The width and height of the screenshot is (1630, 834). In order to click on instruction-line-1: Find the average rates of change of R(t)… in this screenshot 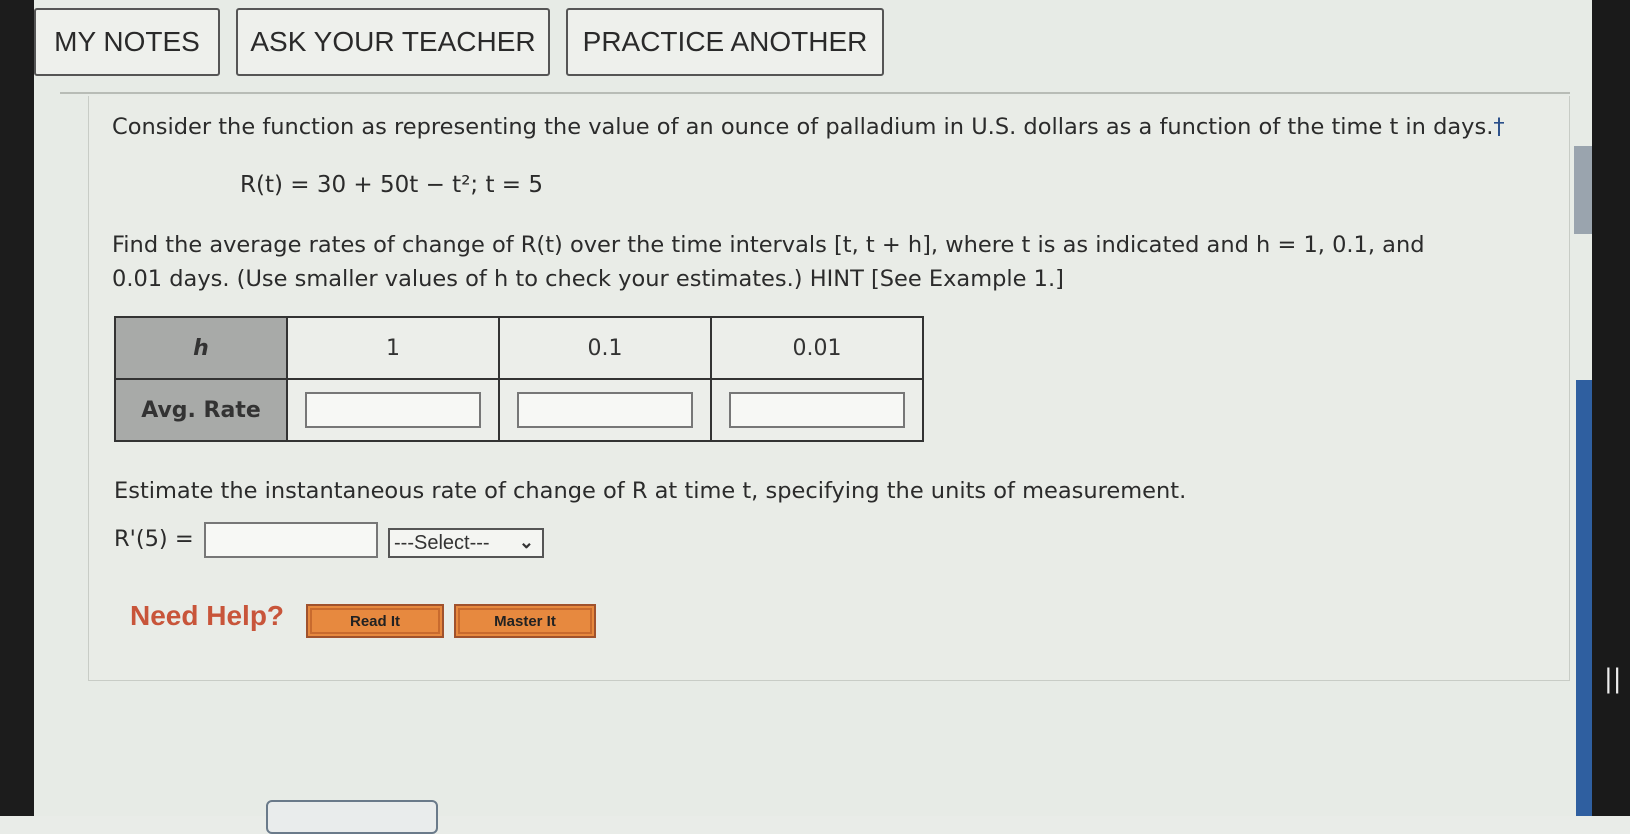, I will do `click(768, 245)`.